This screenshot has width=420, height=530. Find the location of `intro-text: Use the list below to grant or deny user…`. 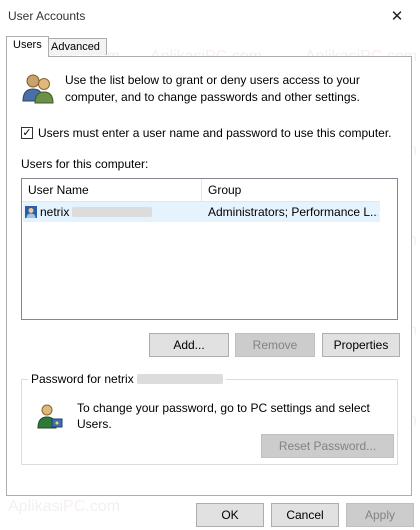

intro-text: Use the list below to grant or deny user… is located at coordinates (212, 88).